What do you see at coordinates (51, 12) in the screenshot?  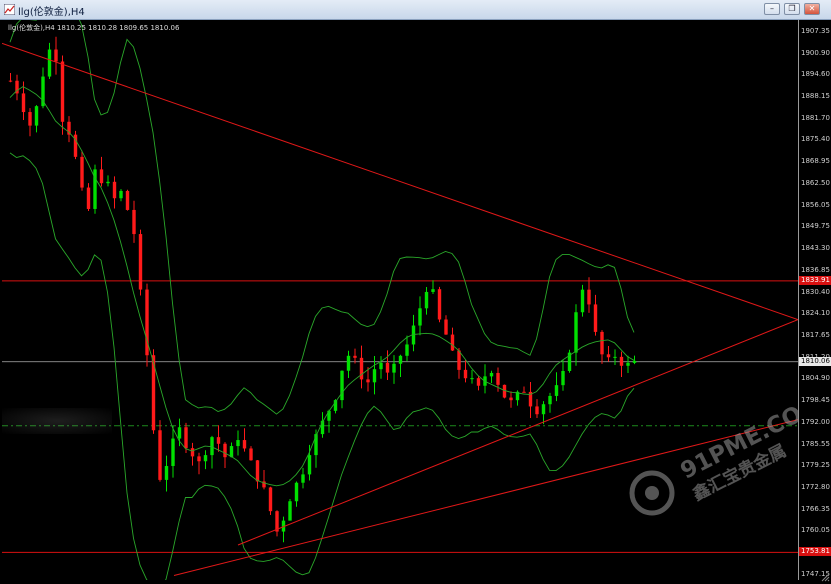 I see `window-title: llg(伦敦金),H4` at bounding box center [51, 12].